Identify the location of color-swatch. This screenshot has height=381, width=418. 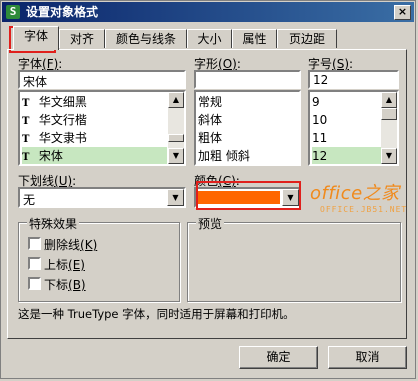
(239, 197).